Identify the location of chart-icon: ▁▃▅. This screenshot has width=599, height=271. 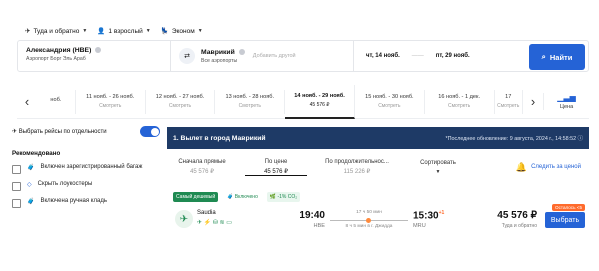
(566, 97).